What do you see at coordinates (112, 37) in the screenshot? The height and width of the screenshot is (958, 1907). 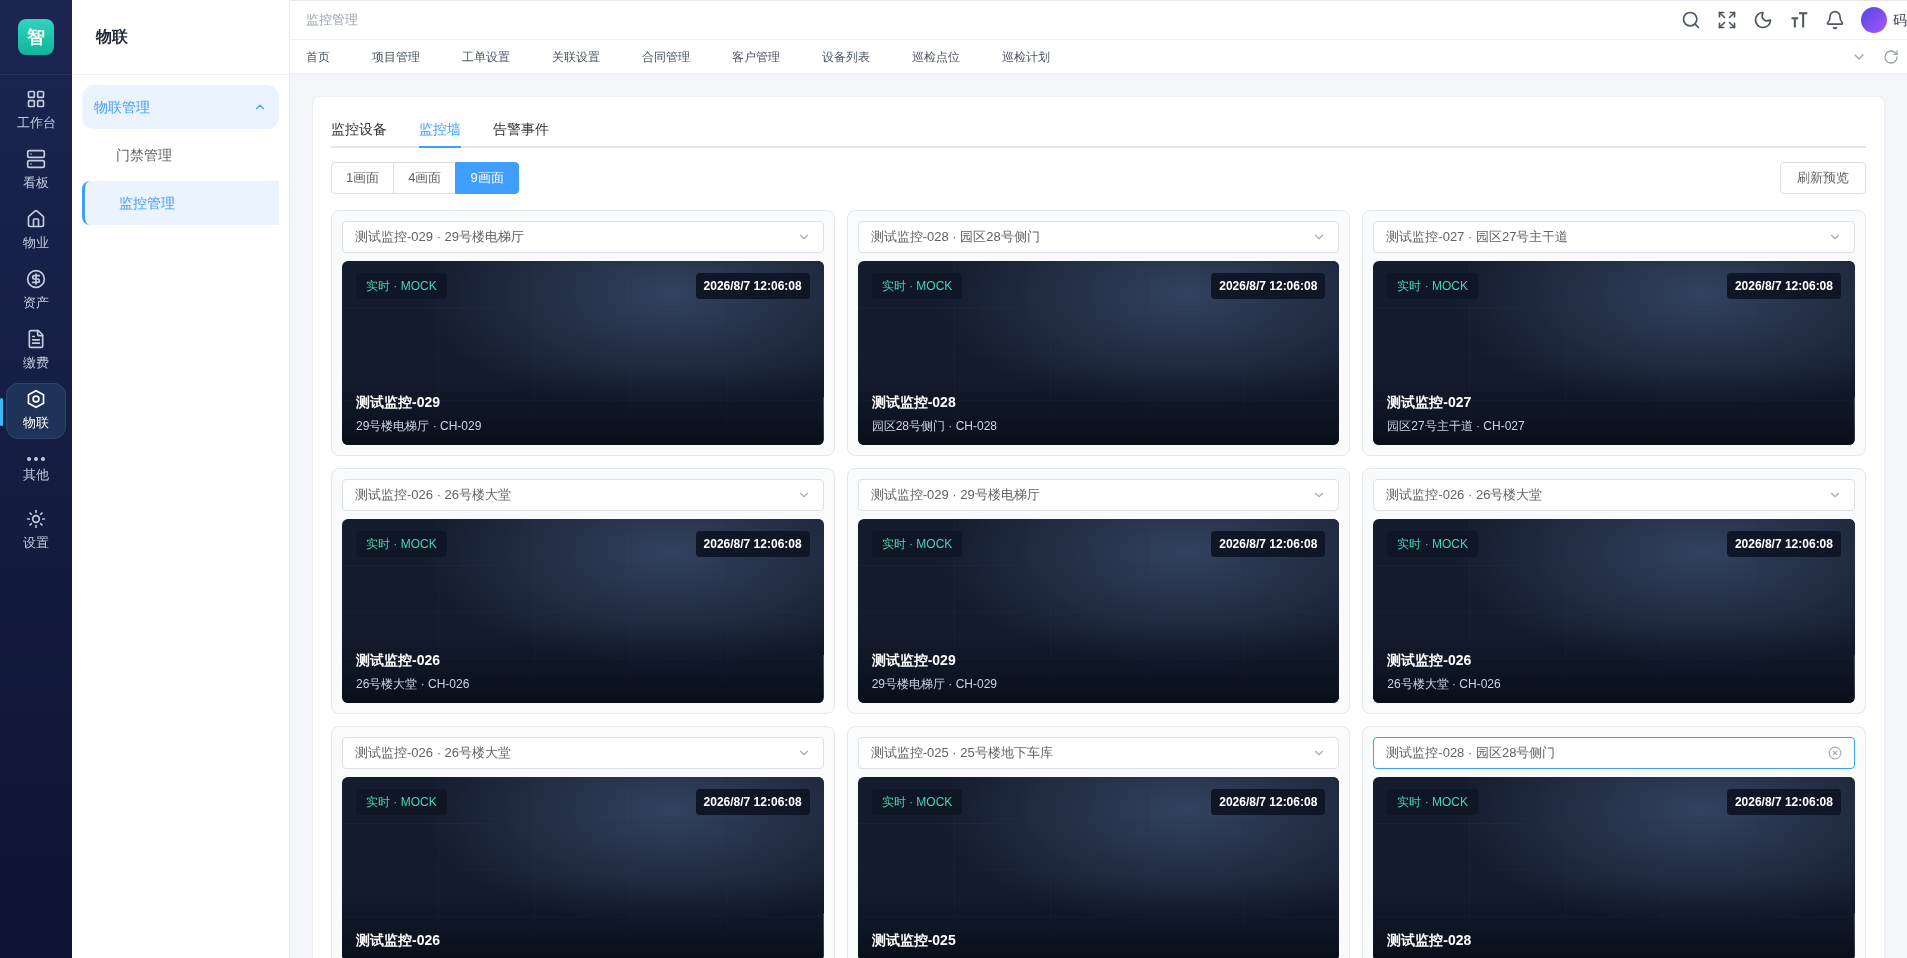 I see `sidebar-title: 物联` at bounding box center [112, 37].